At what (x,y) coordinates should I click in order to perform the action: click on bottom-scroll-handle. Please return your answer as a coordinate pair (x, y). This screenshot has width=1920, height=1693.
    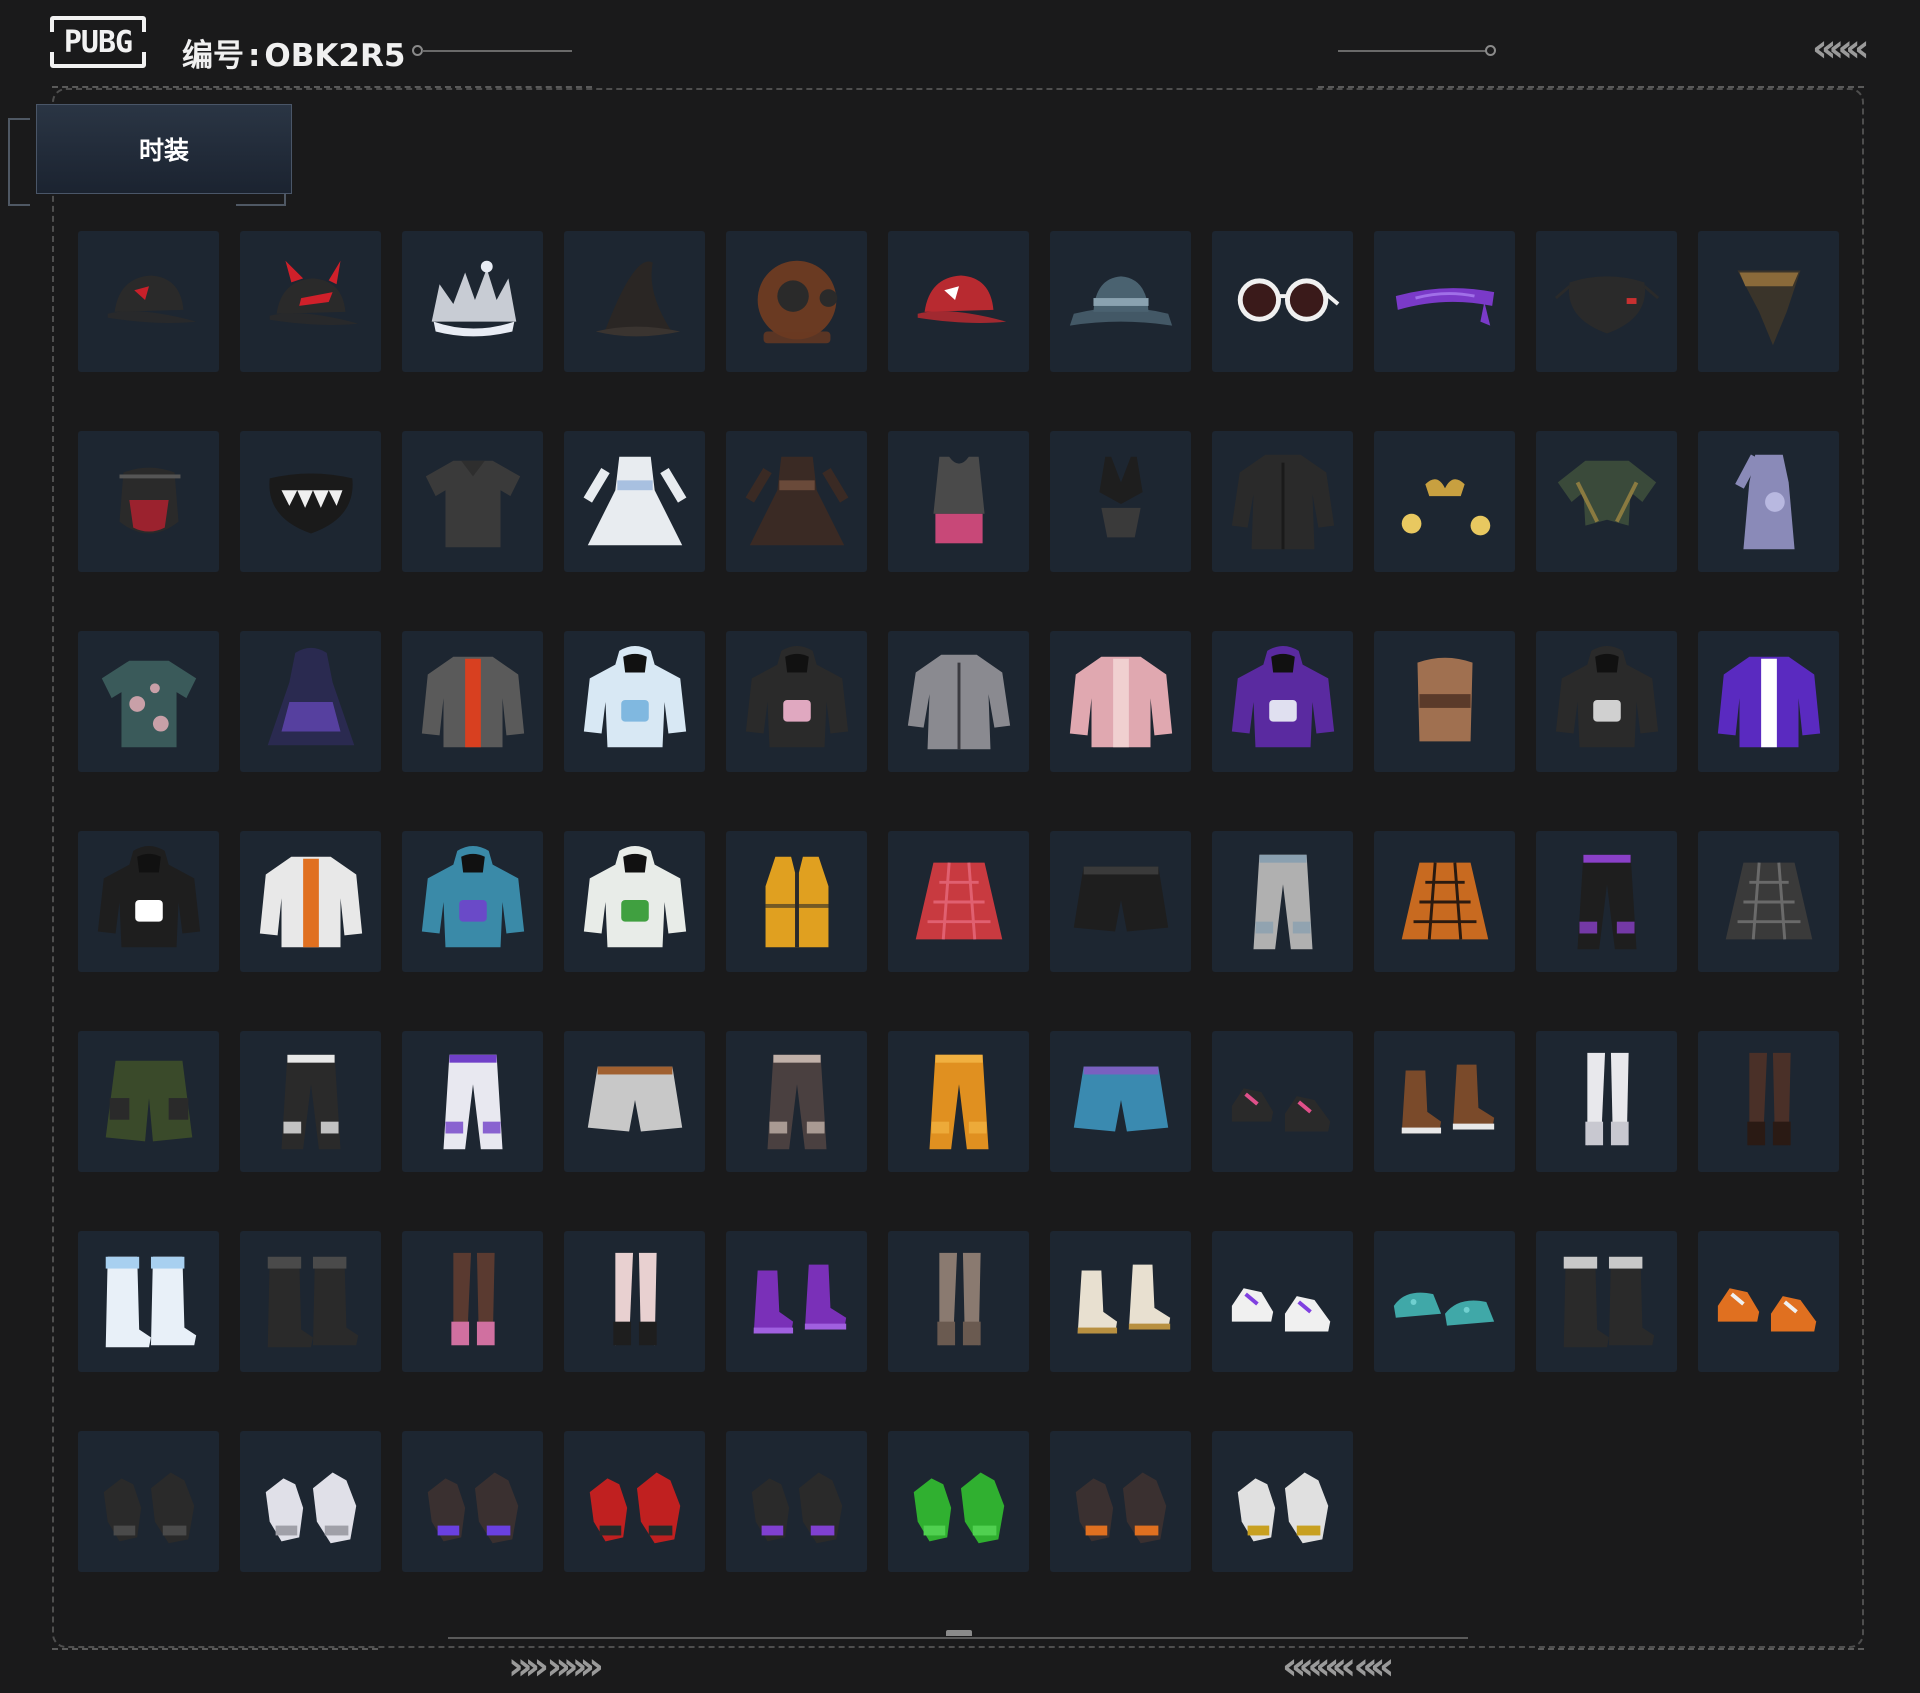
    Looking at the image, I should click on (959, 1633).